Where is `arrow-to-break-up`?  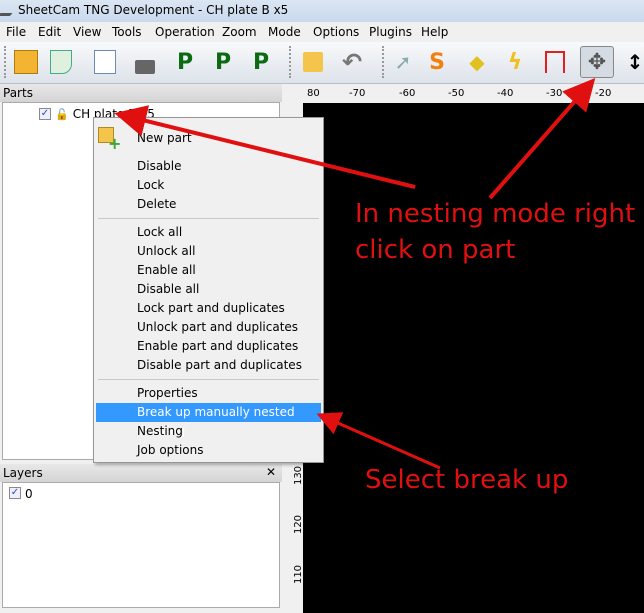
arrow-to-break-up is located at coordinates (378, 441).